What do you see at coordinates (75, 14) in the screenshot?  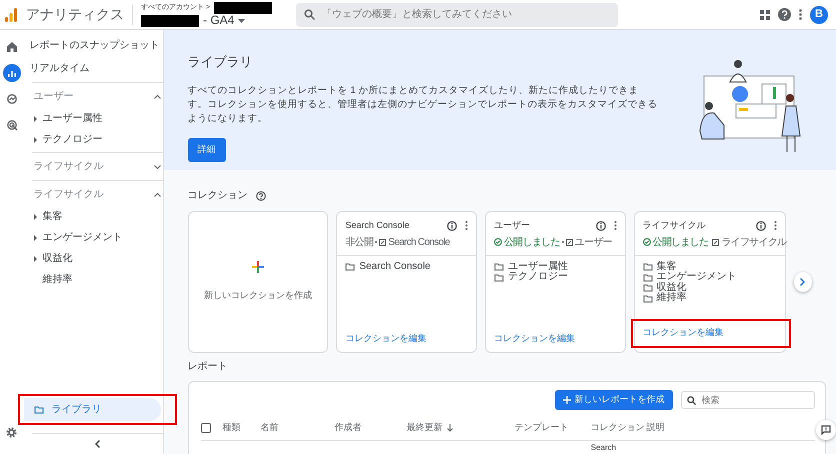 I see `app-title: アナリティクス` at bounding box center [75, 14].